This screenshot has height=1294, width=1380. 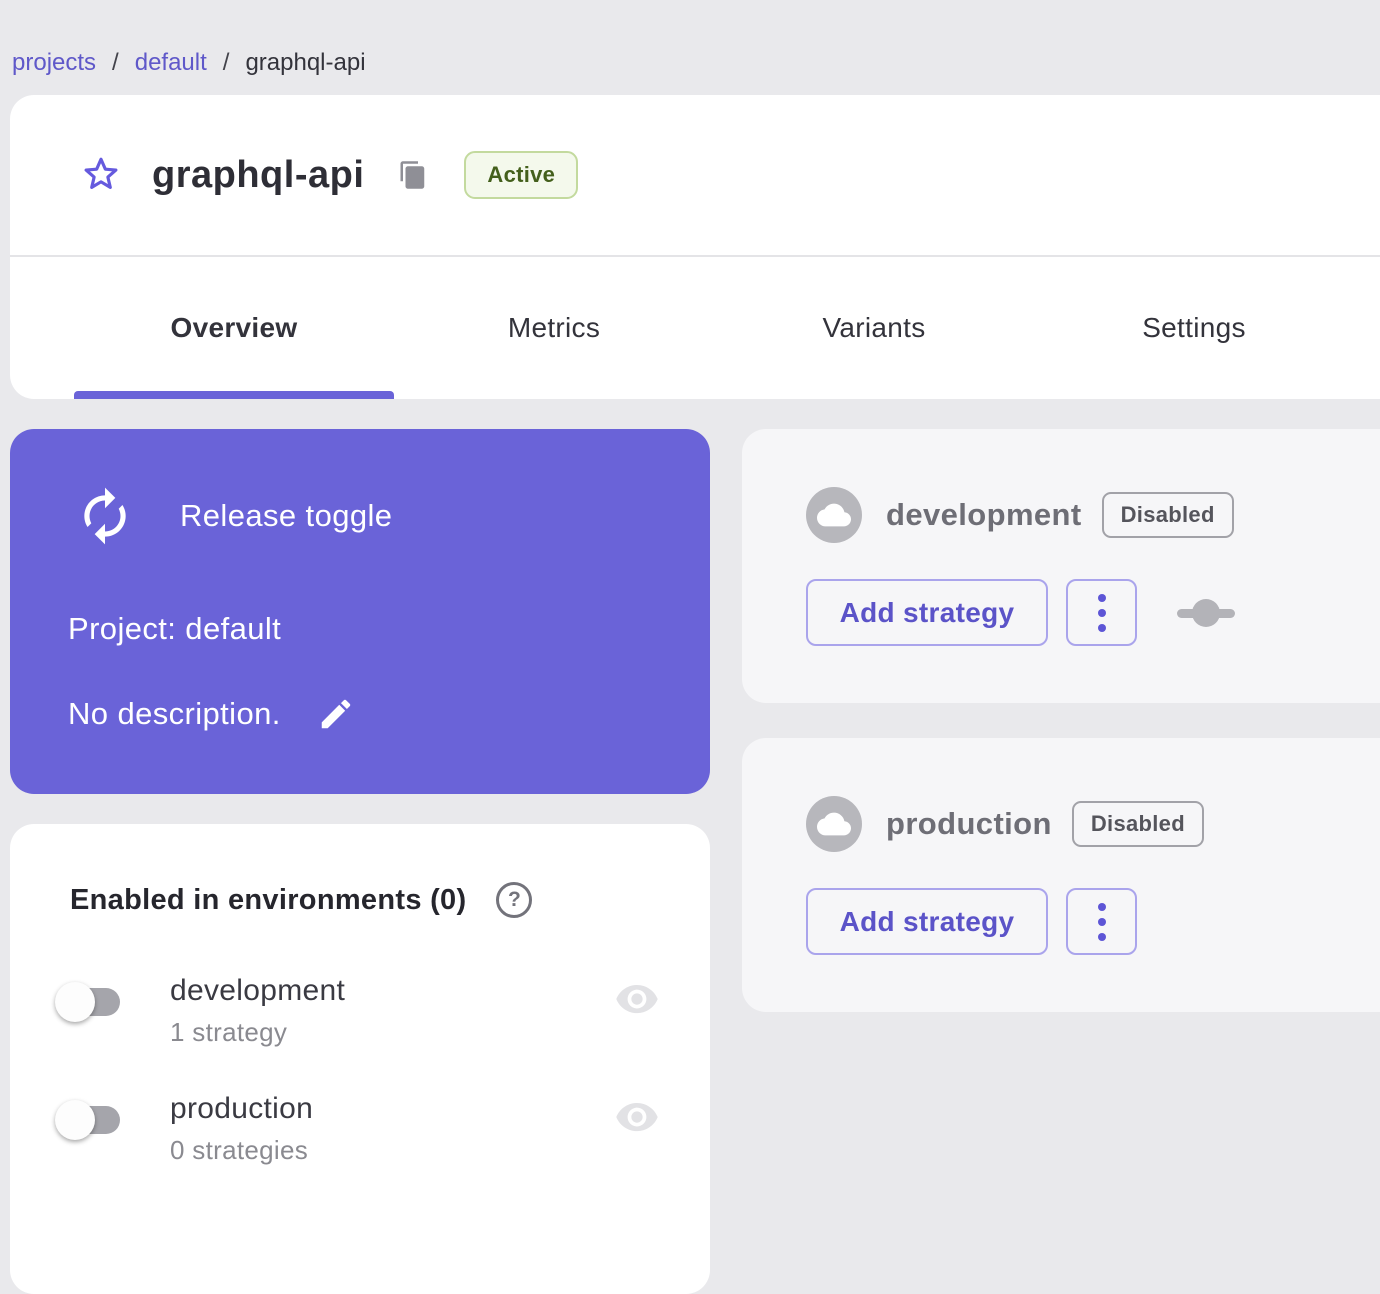 I want to click on enabled-environments-header: Enabled in environments (0) ?, so click(x=361, y=900).